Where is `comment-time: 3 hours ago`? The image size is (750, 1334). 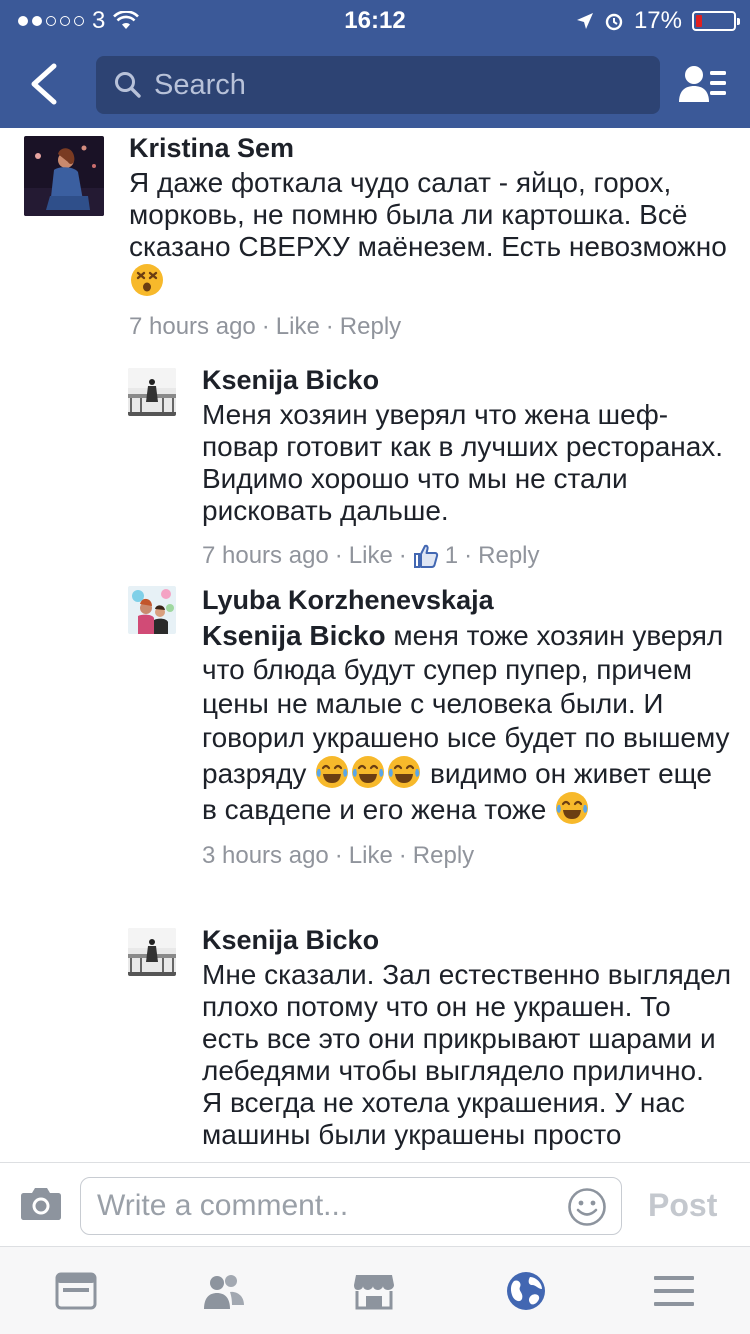
comment-time: 3 hours ago is located at coordinates (265, 855).